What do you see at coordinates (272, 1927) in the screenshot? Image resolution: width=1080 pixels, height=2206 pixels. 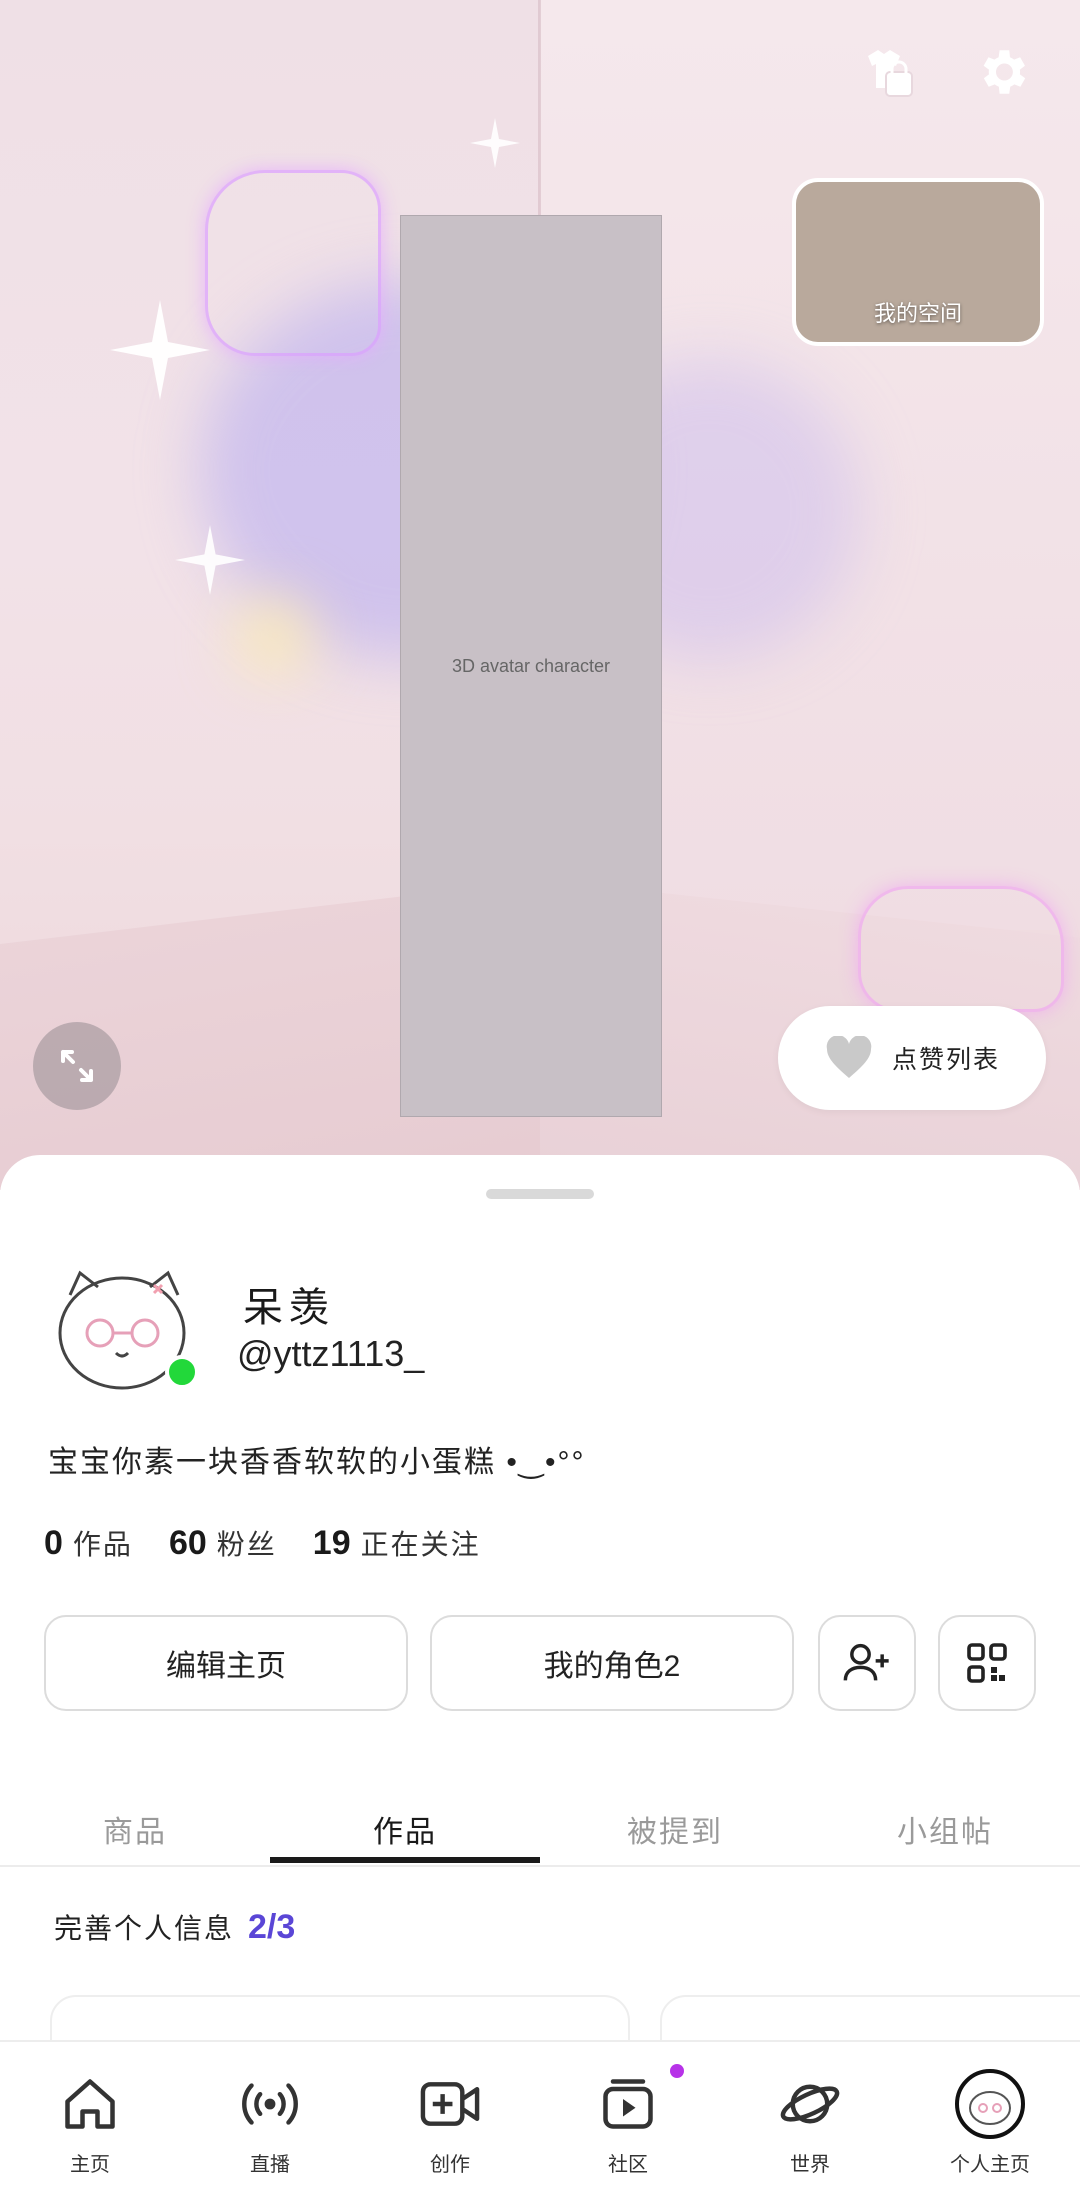 I see `complete-profile-progress: 2/3` at bounding box center [272, 1927].